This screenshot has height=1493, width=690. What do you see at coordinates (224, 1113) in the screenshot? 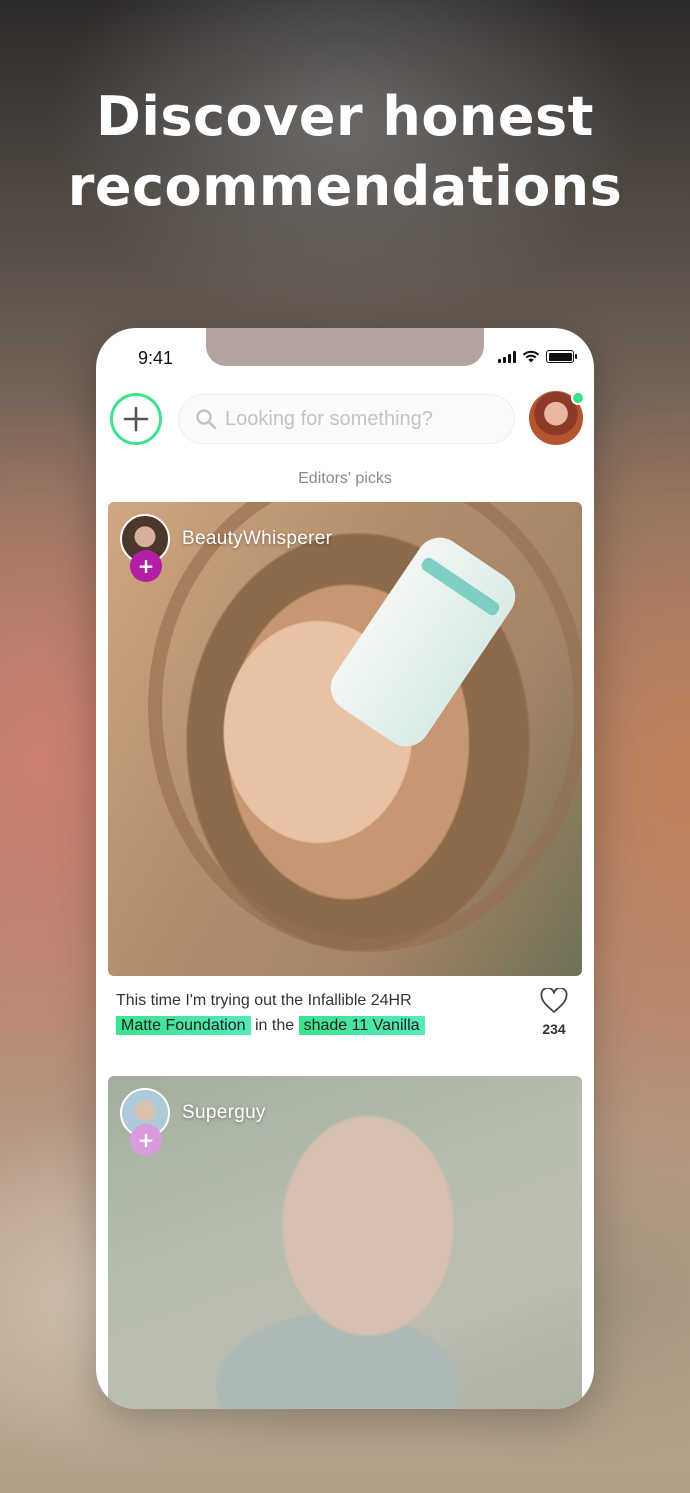
I see `author-name: Superguy` at bounding box center [224, 1113].